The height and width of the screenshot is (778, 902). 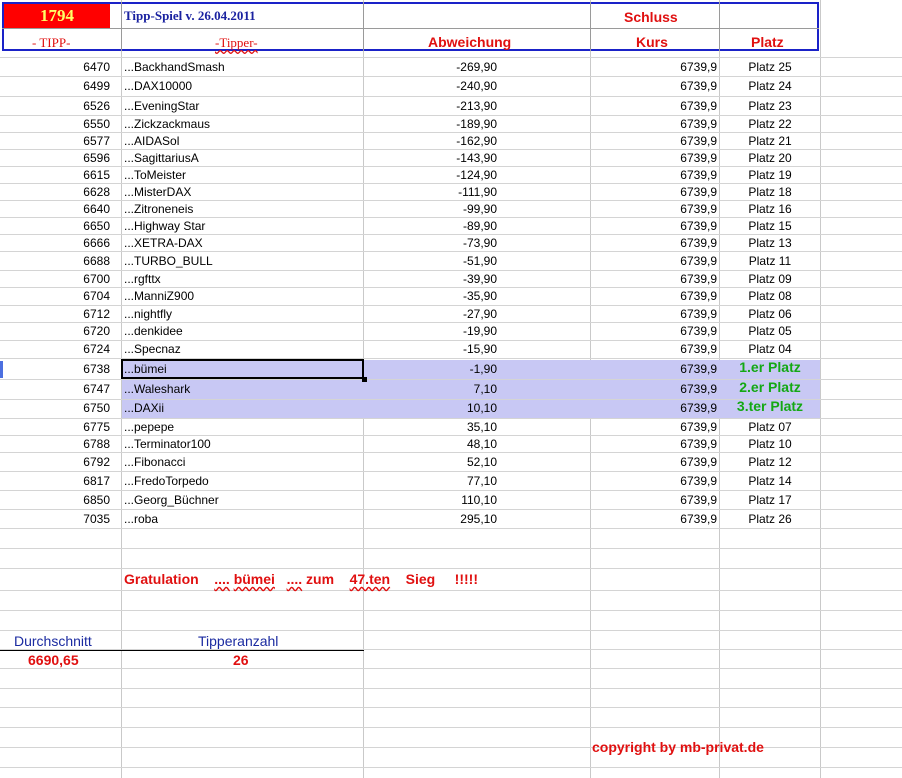 I want to click on cell-tipp: 6775, so click(x=57, y=427).